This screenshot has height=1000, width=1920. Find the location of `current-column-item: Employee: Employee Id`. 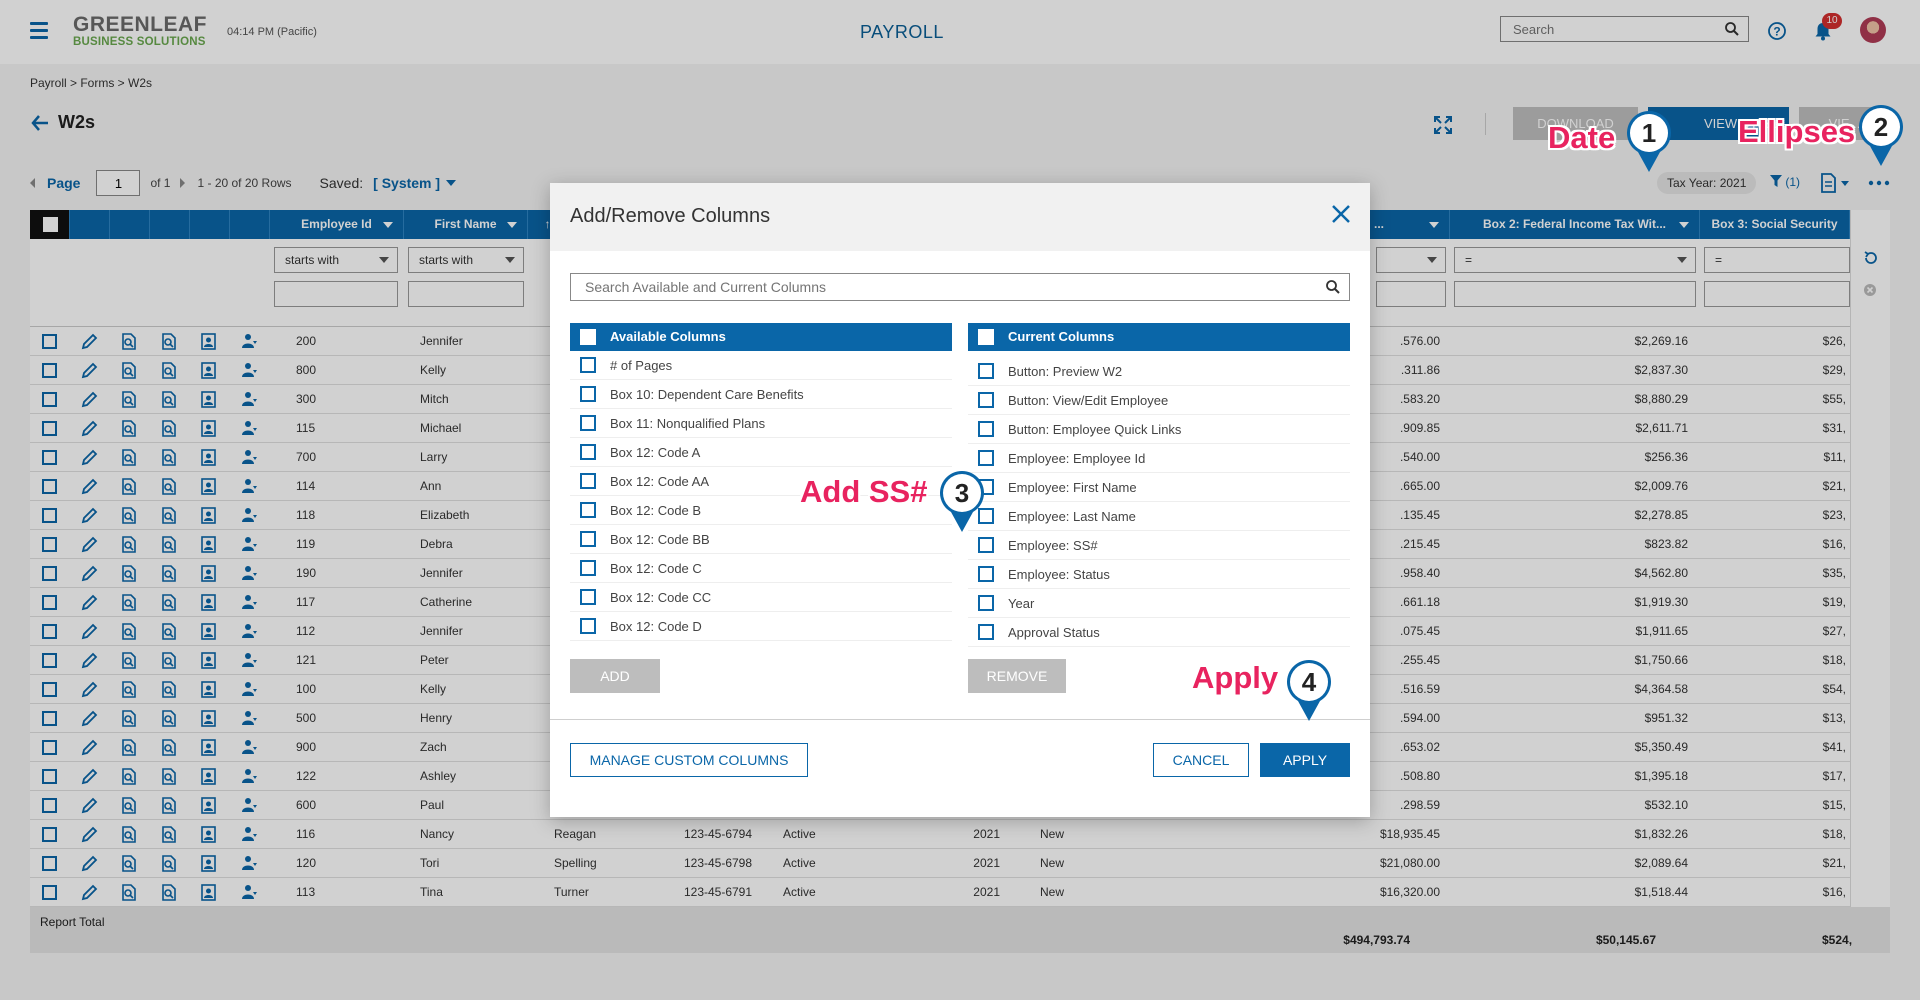

current-column-item: Employee: Employee Id is located at coordinates (1159, 458).